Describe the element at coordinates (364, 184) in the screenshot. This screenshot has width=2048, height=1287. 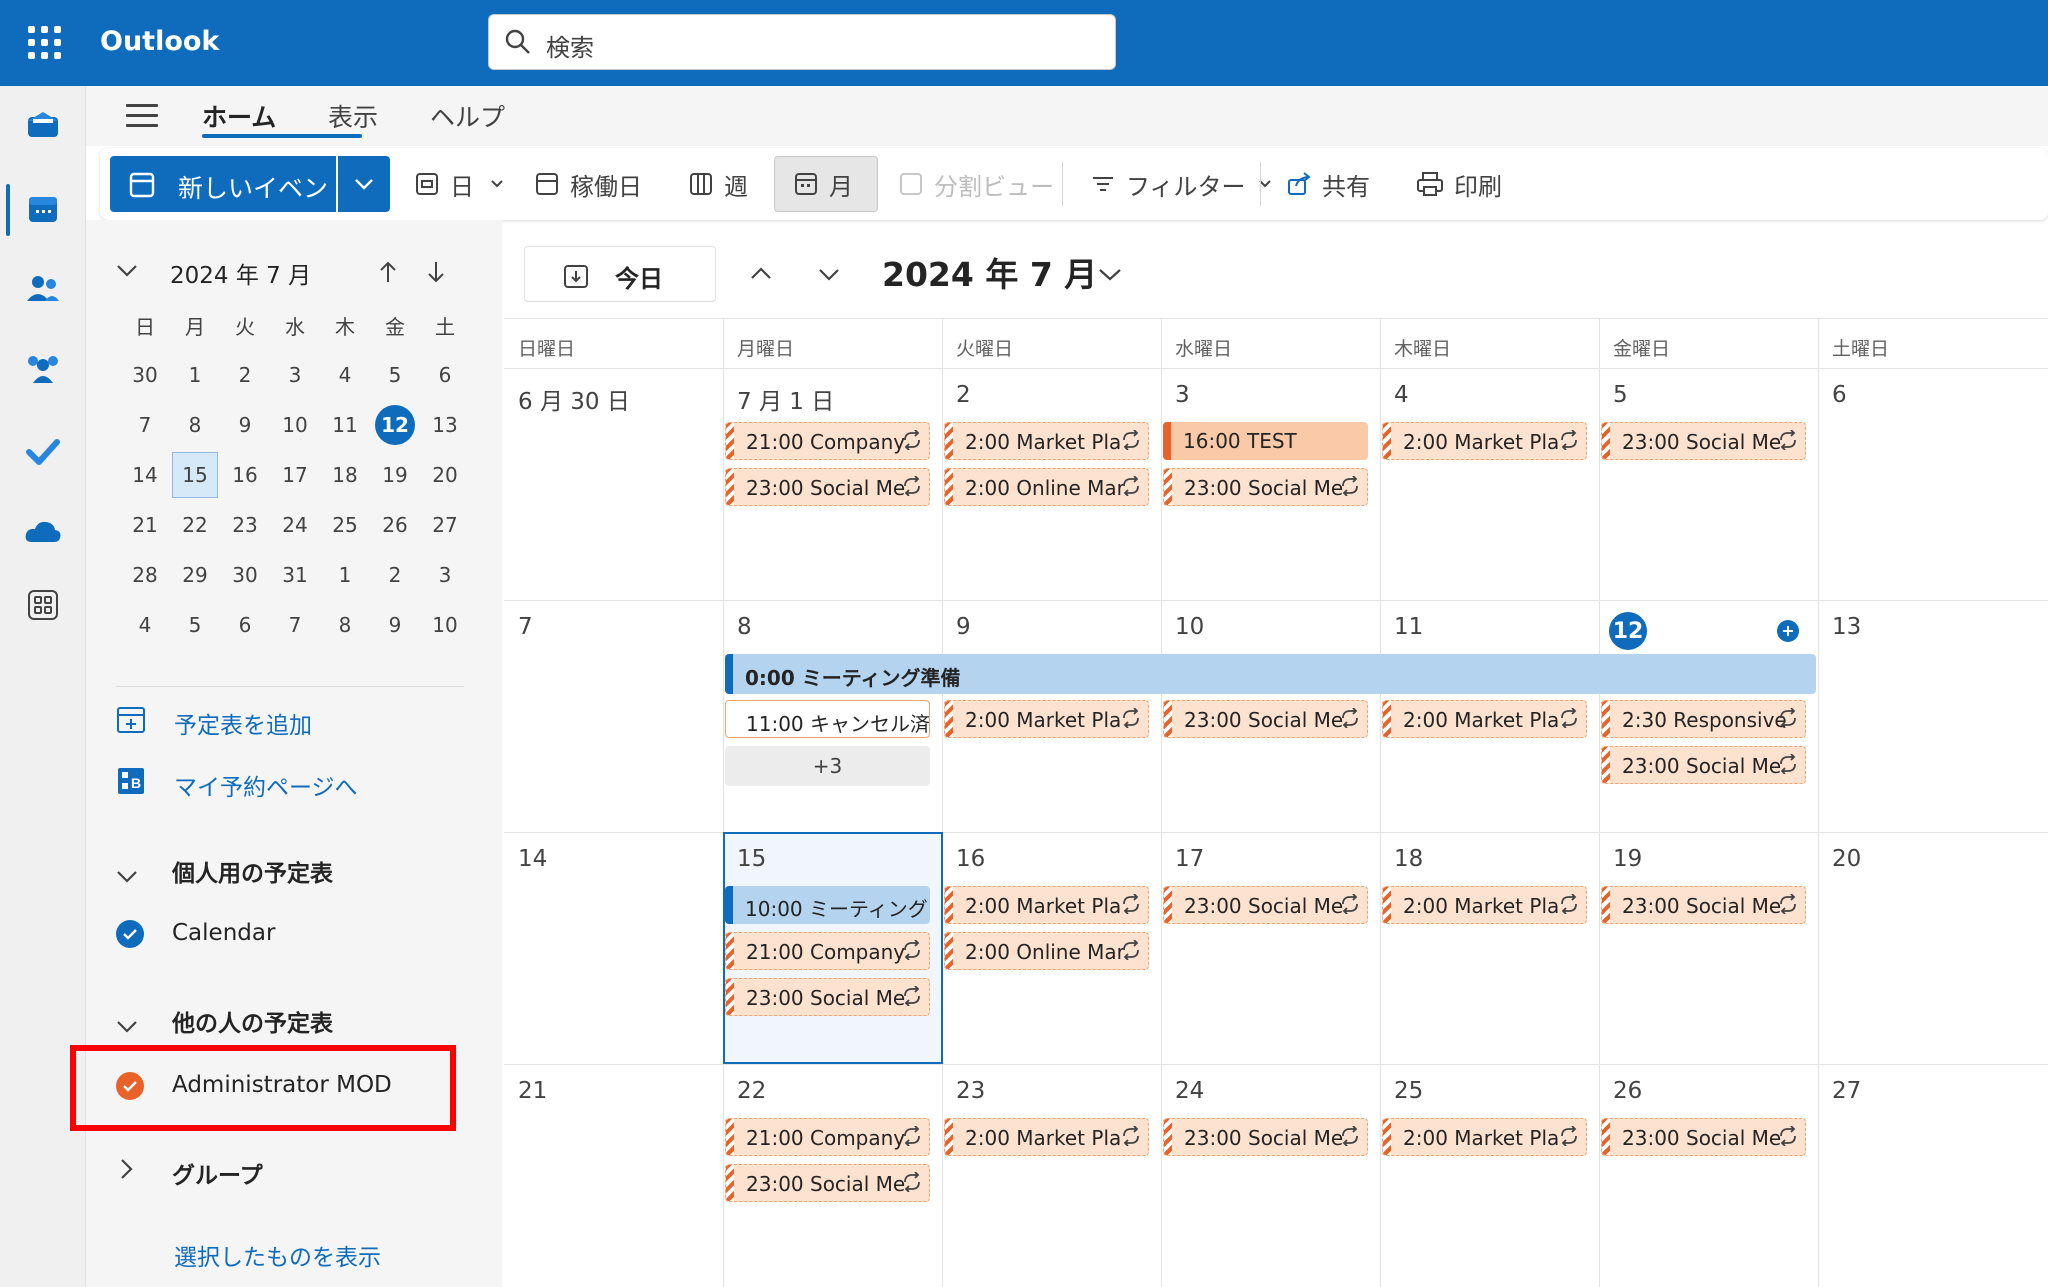
I see `new-event-dropdown` at that location.